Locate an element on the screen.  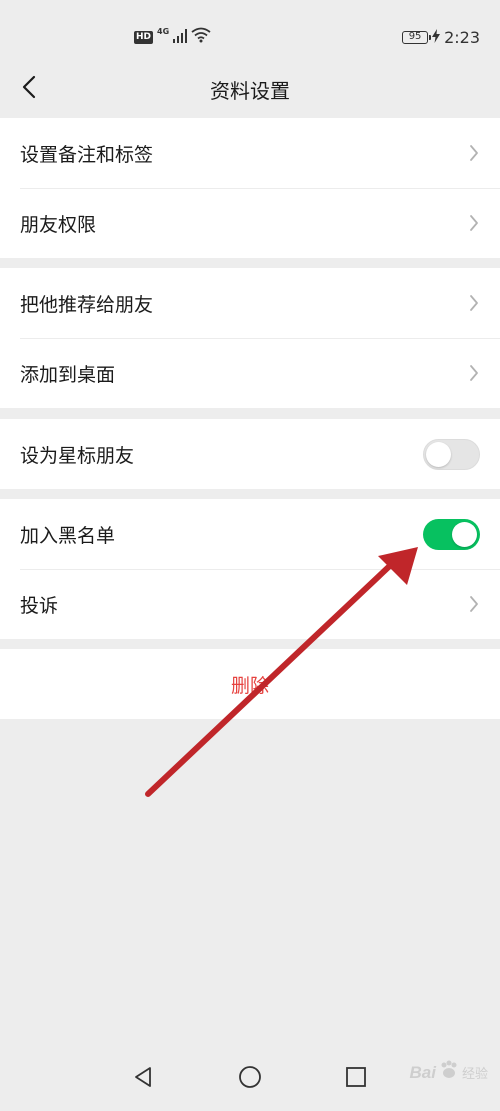
row-label: 投诉 is located at coordinates (39, 605).